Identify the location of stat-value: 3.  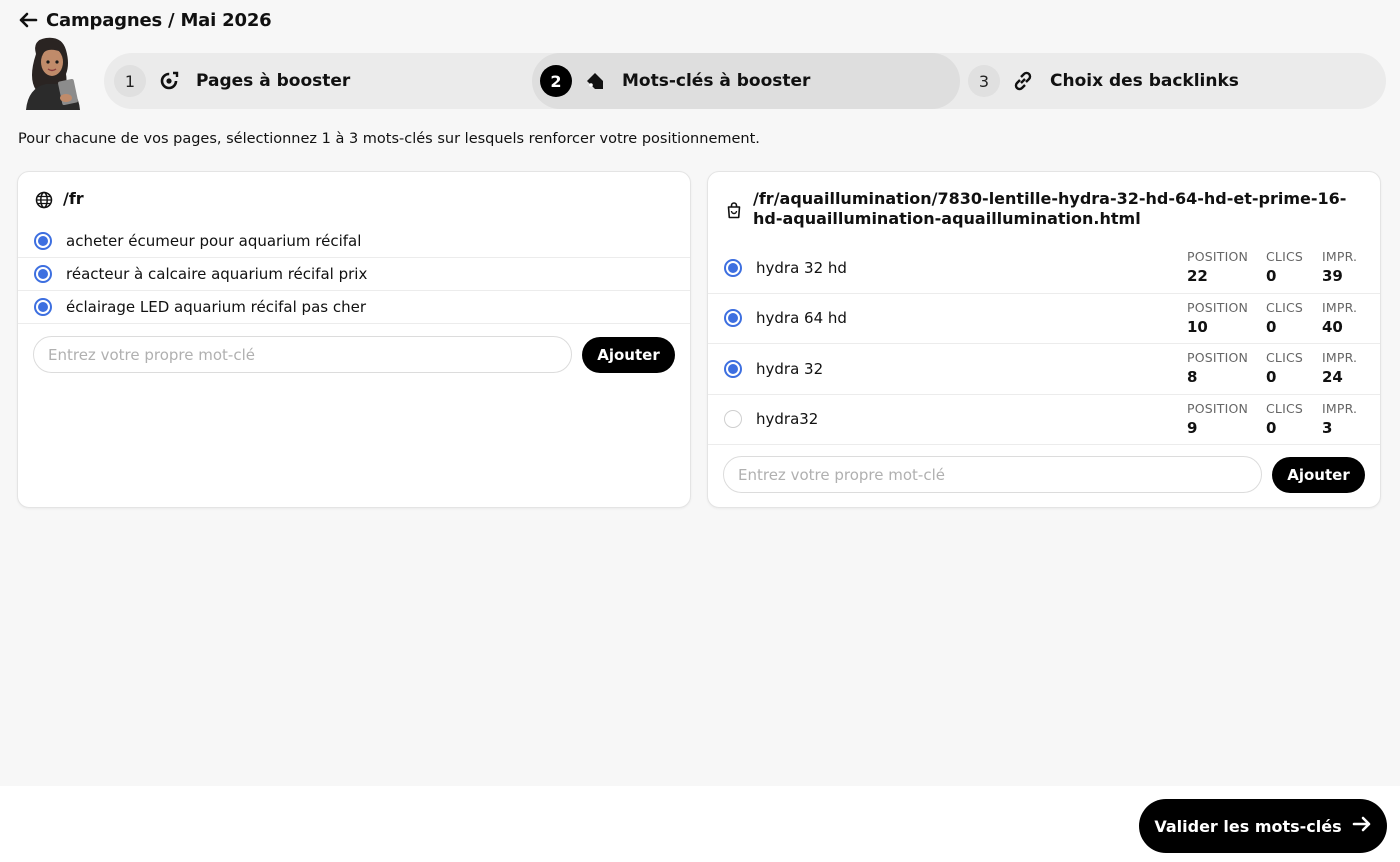
(1327, 427).